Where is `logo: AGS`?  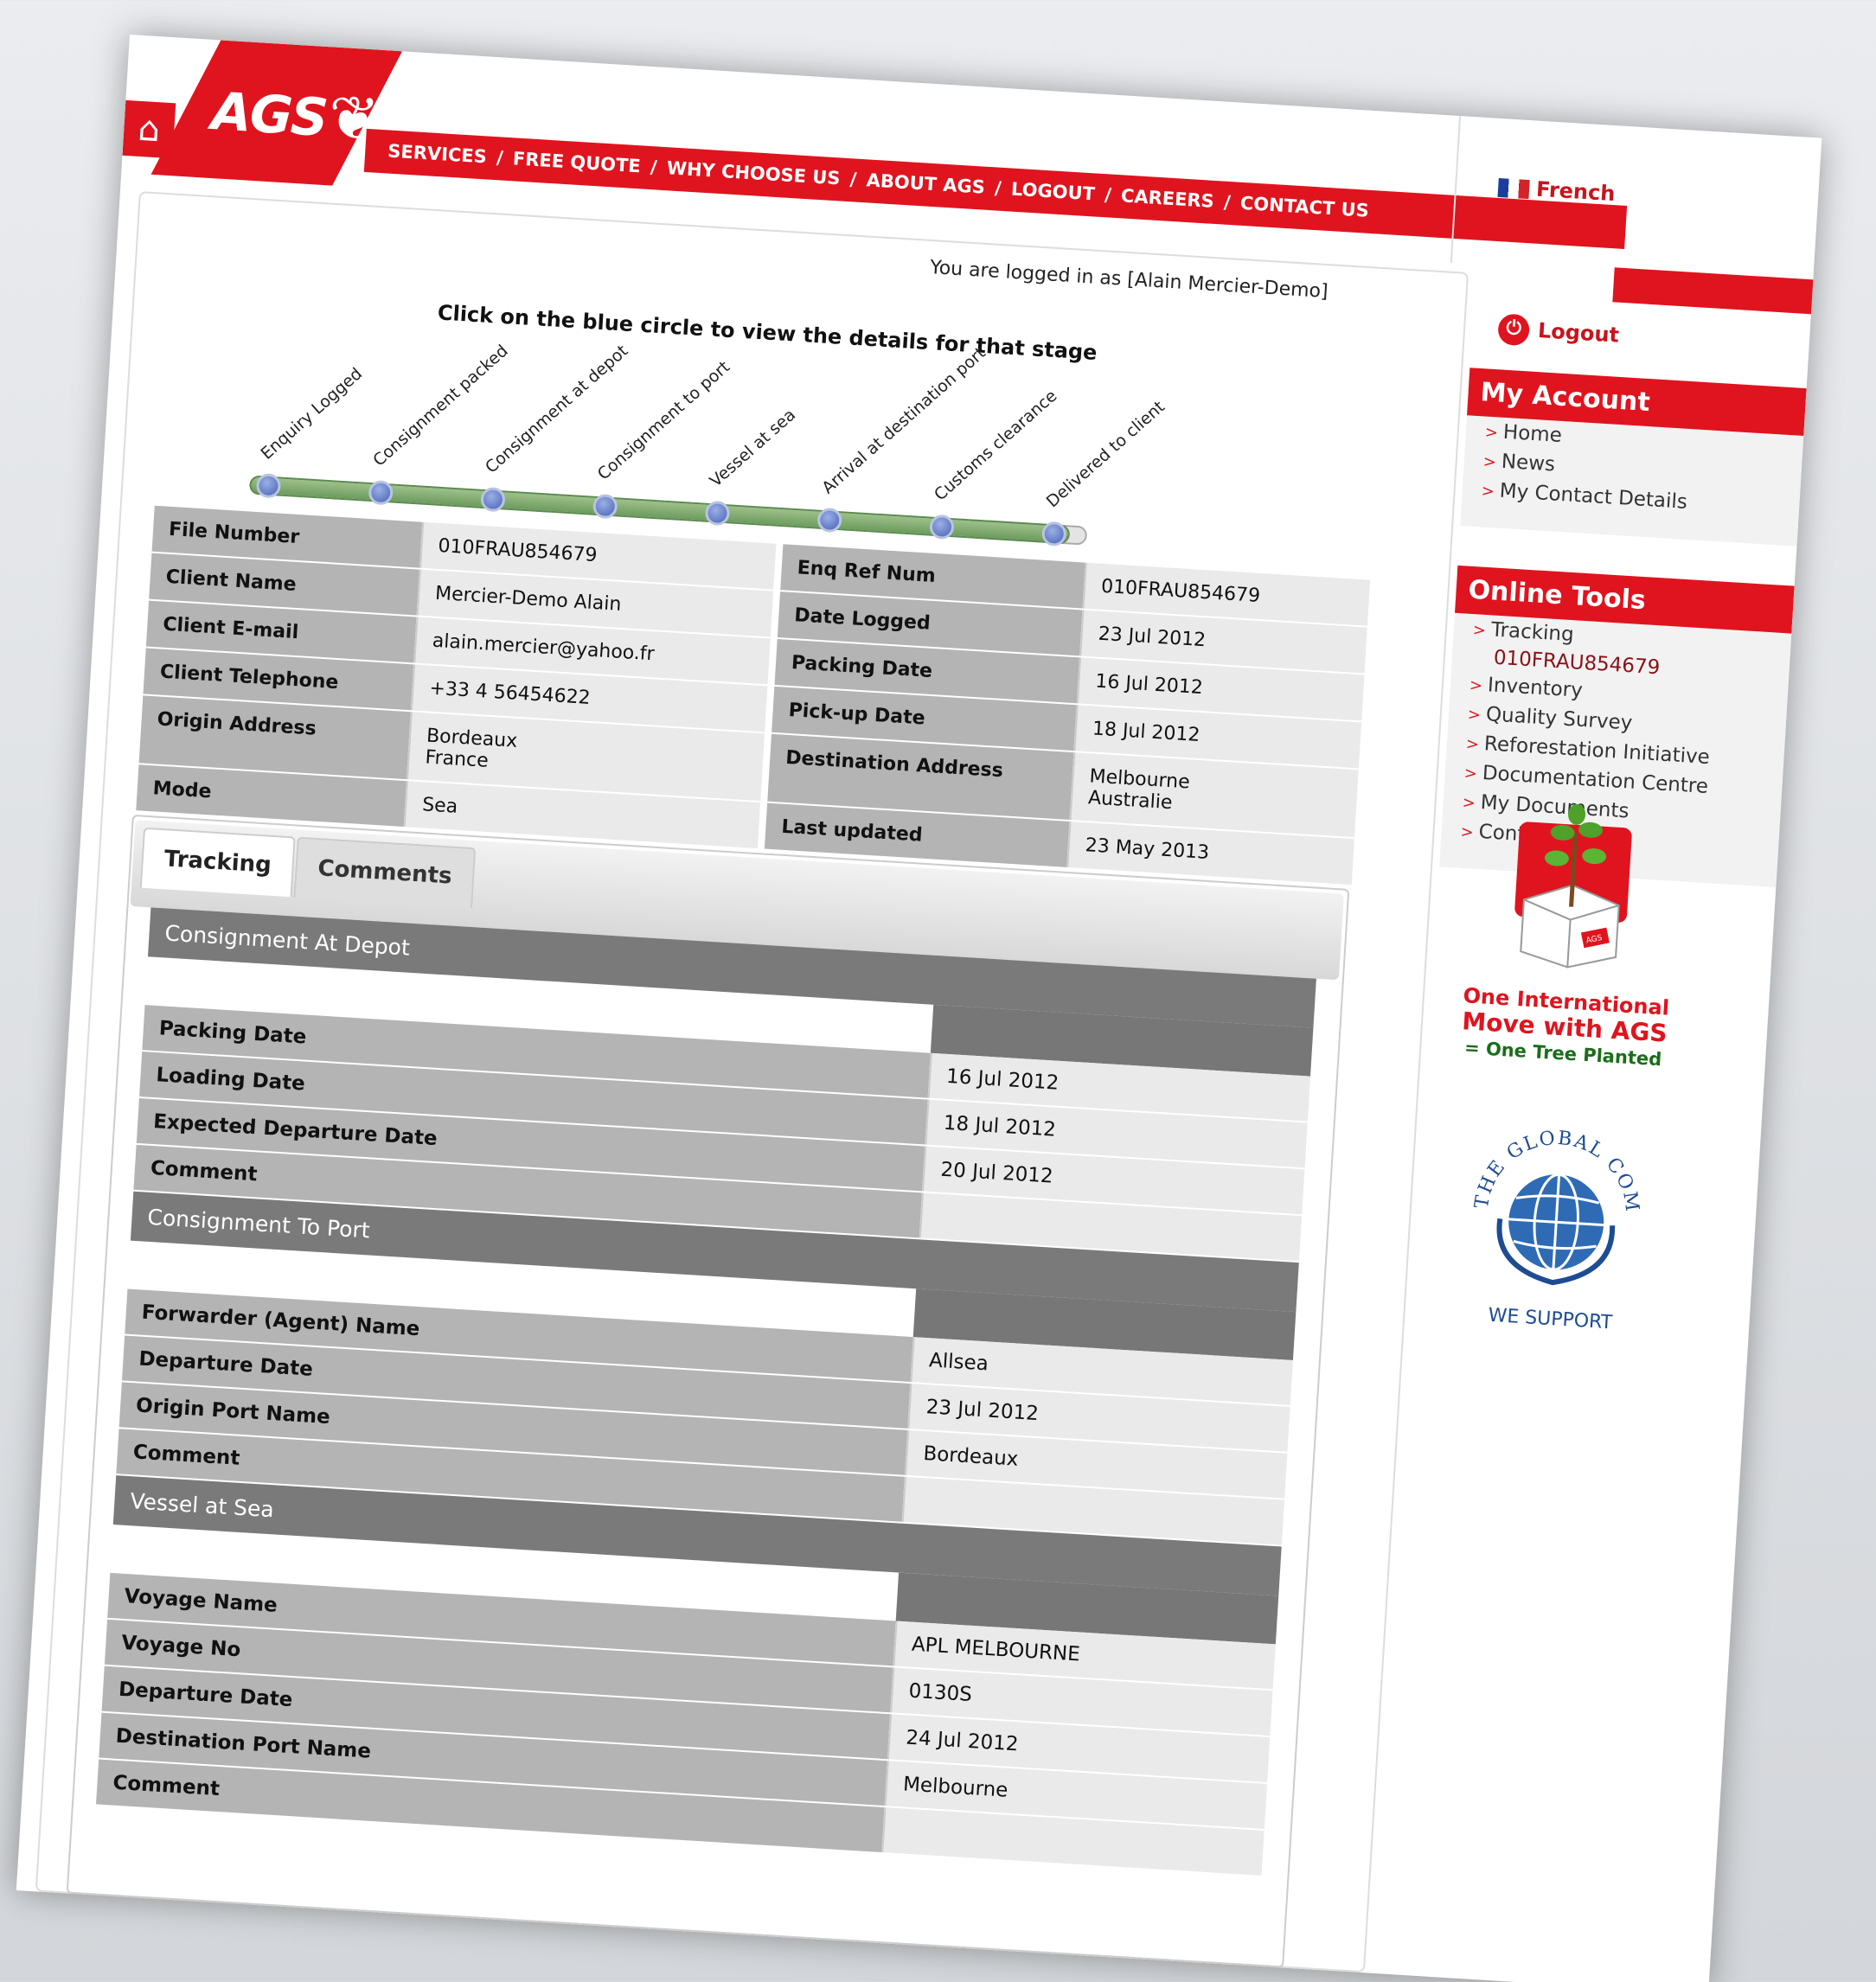
logo: AGS is located at coordinates (269, 115).